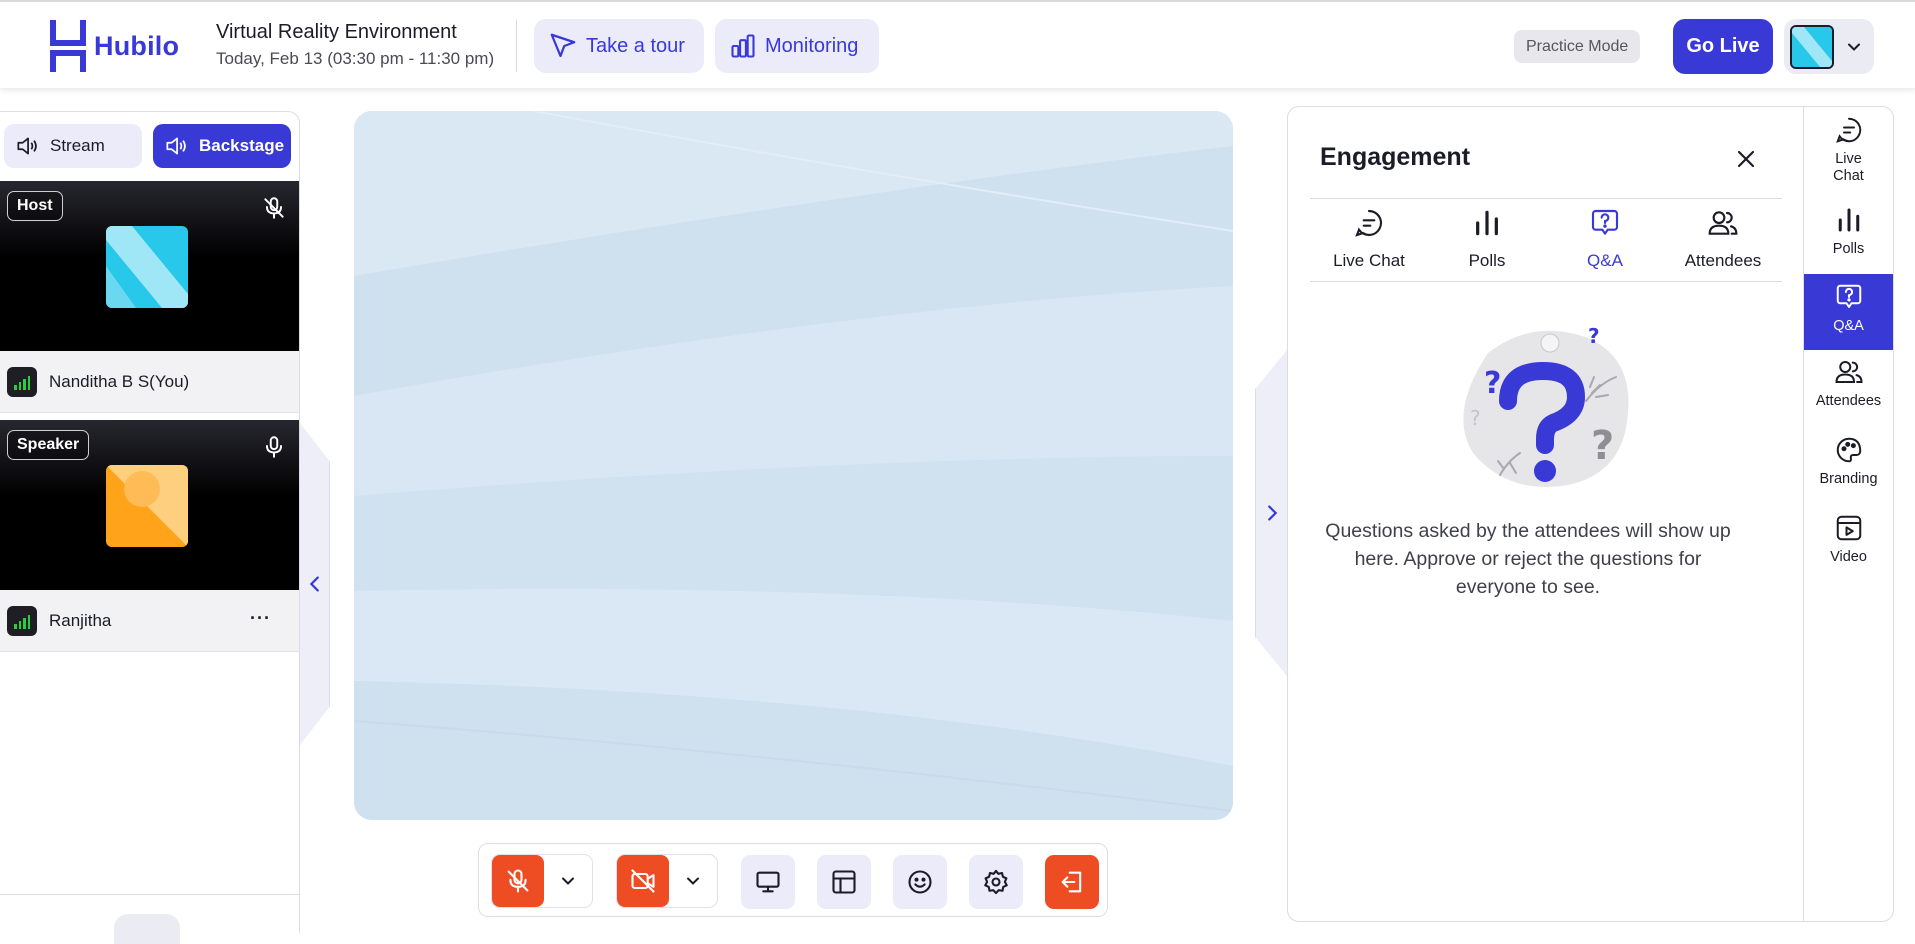 This screenshot has width=1915, height=944. What do you see at coordinates (1848, 312) in the screenshot?
I see `rail-item-qa: Q&A` at bounding box center [1848, 312].